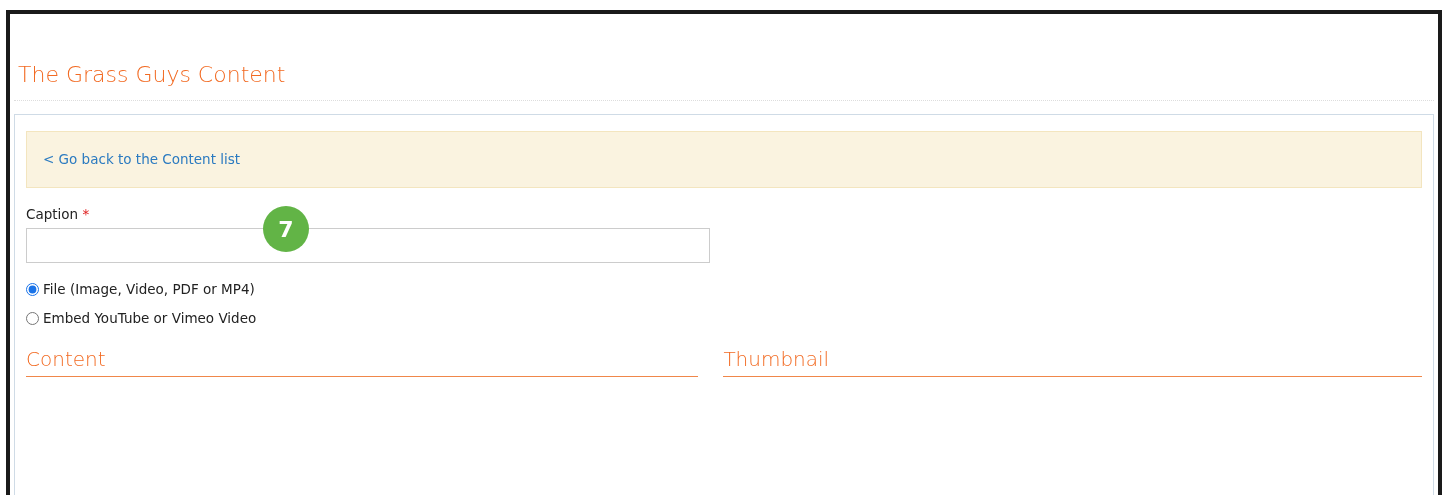 The image size is (1447, 495). What do you see at coordinates (142, 159) in the screenshot?
I see `back-link: < Go back to the Content list` at bounding box center [142, 159].